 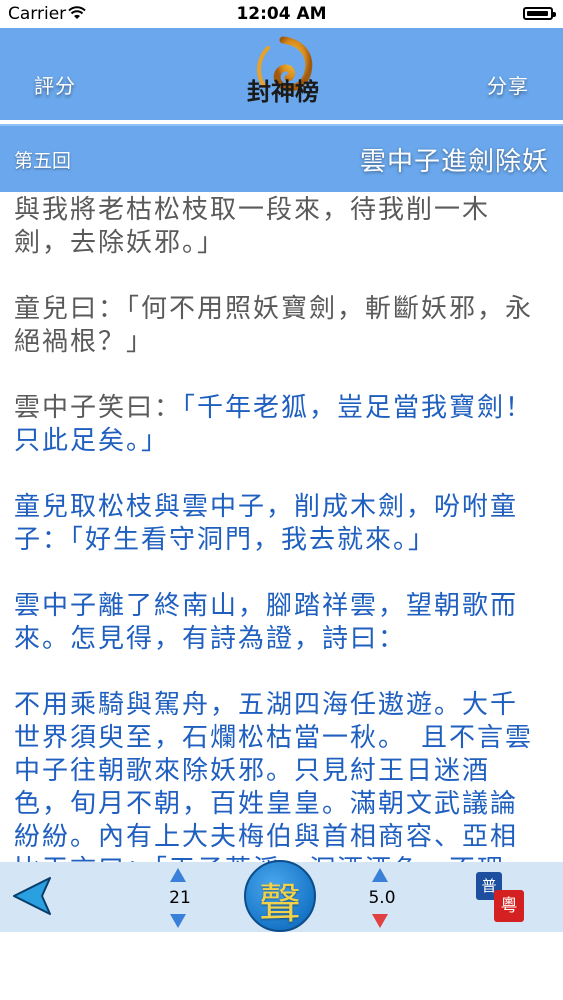 What do you see at coordinates (380, 921) in the screenshot?
I see `speed-down-icon` at bounding box center [380, 921].